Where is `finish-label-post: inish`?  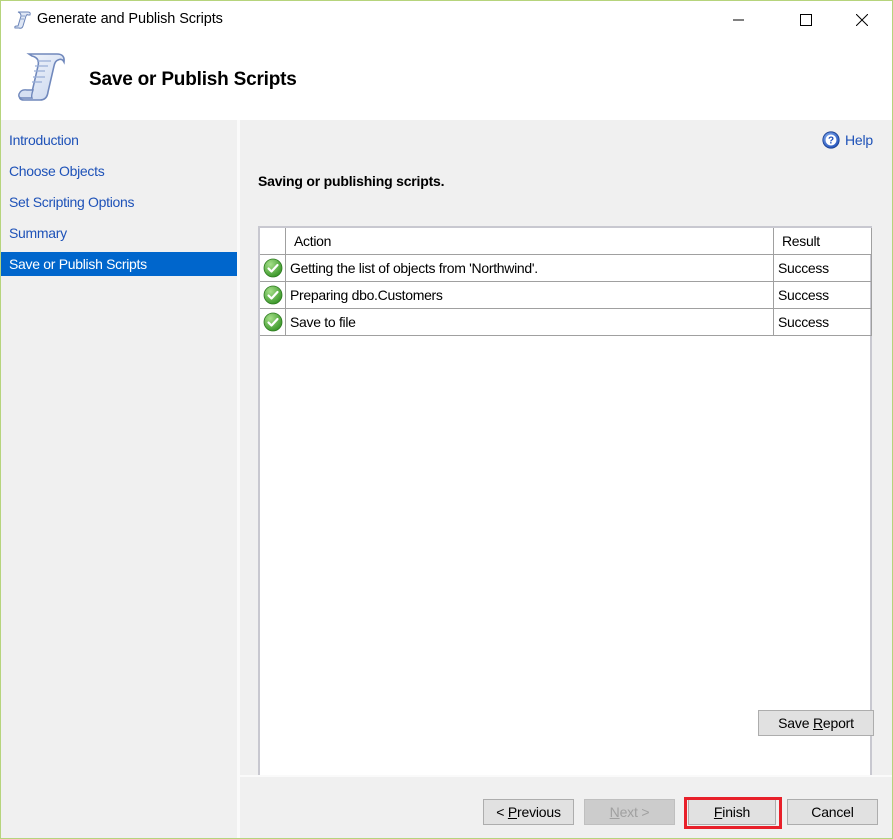
finish-label-post: inish is located at coordinates (736, 812).